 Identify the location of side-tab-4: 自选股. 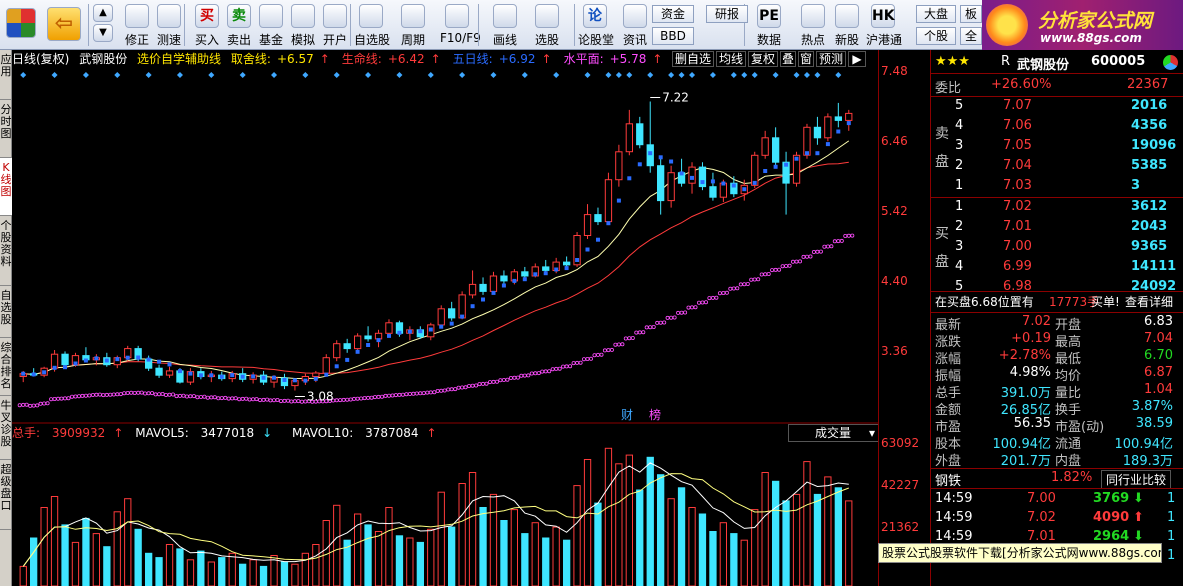
(6, 312).